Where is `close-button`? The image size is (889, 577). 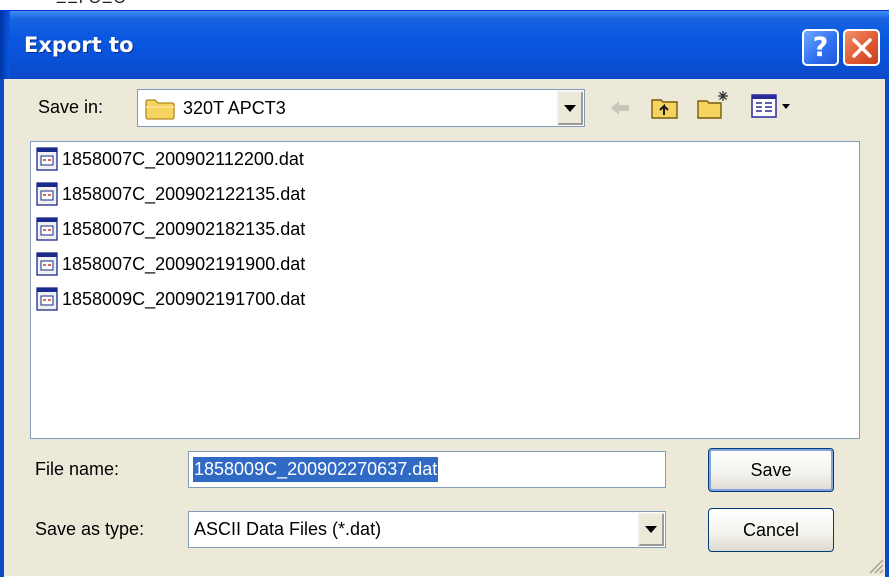 close-button is located at coordinates (861, 47).